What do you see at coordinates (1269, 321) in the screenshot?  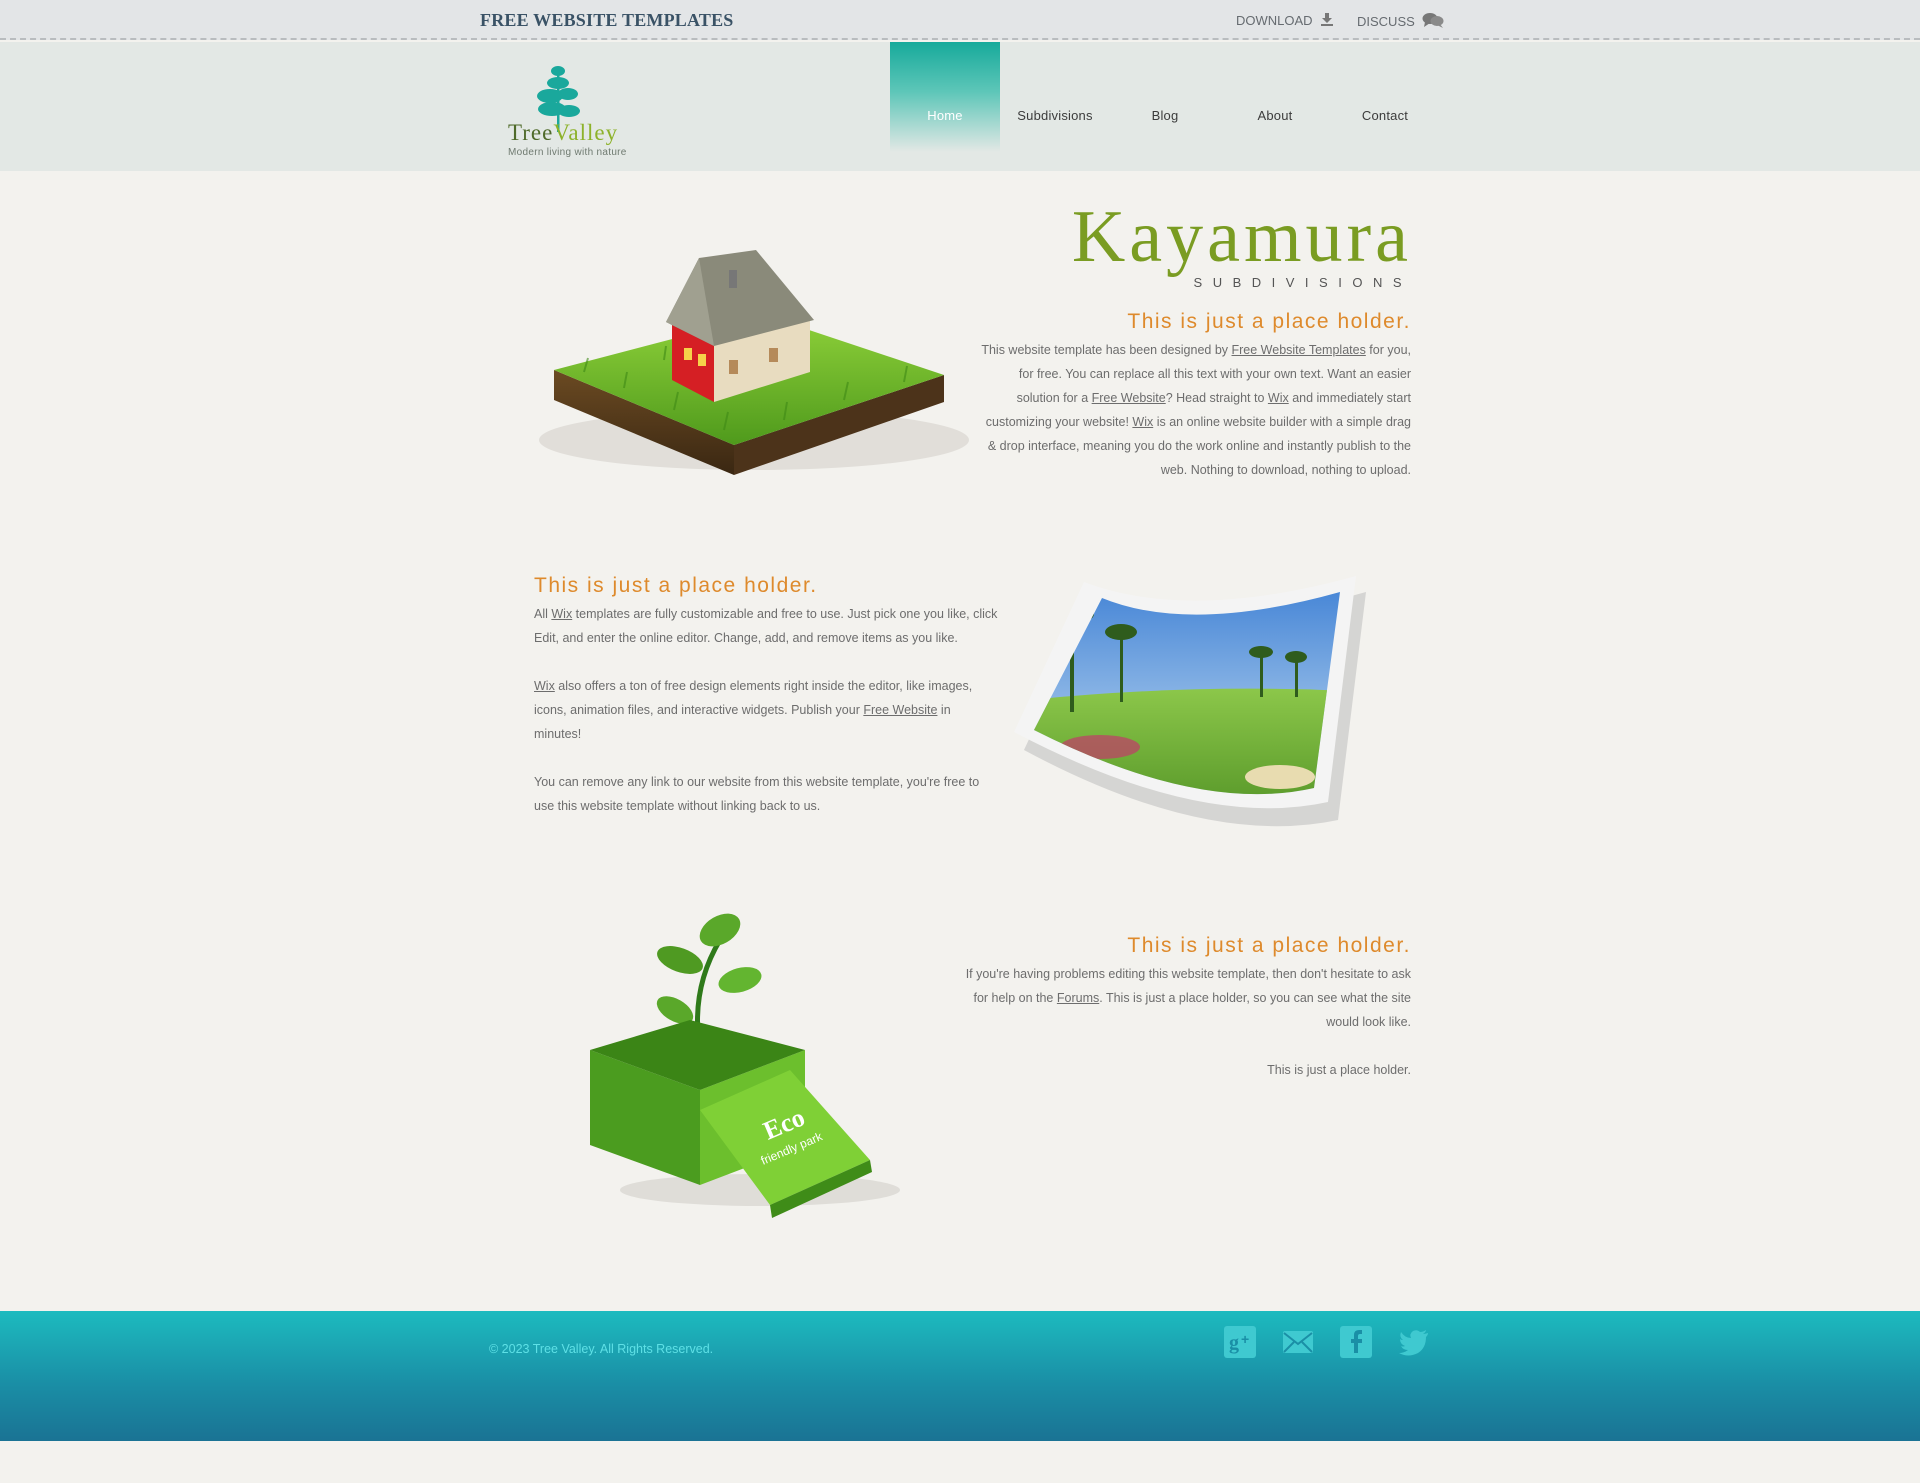 I see `section-1-heading: This is just a place holder.` at bounding box center [1269, 321].